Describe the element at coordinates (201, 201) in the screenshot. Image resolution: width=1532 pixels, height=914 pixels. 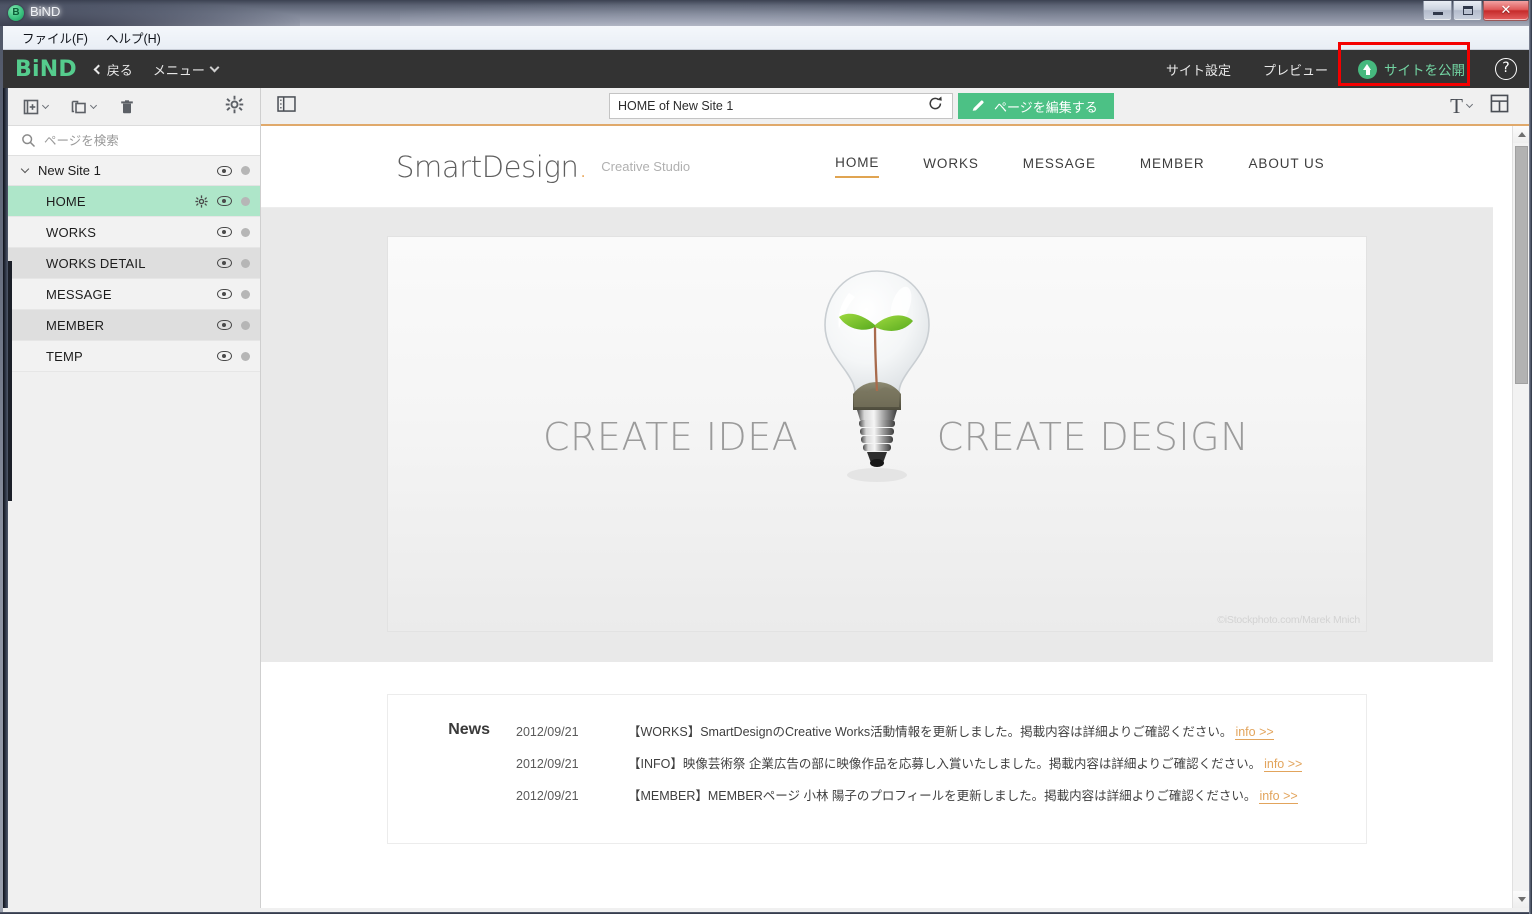
I see `page-settings-gear-icon` at that location.